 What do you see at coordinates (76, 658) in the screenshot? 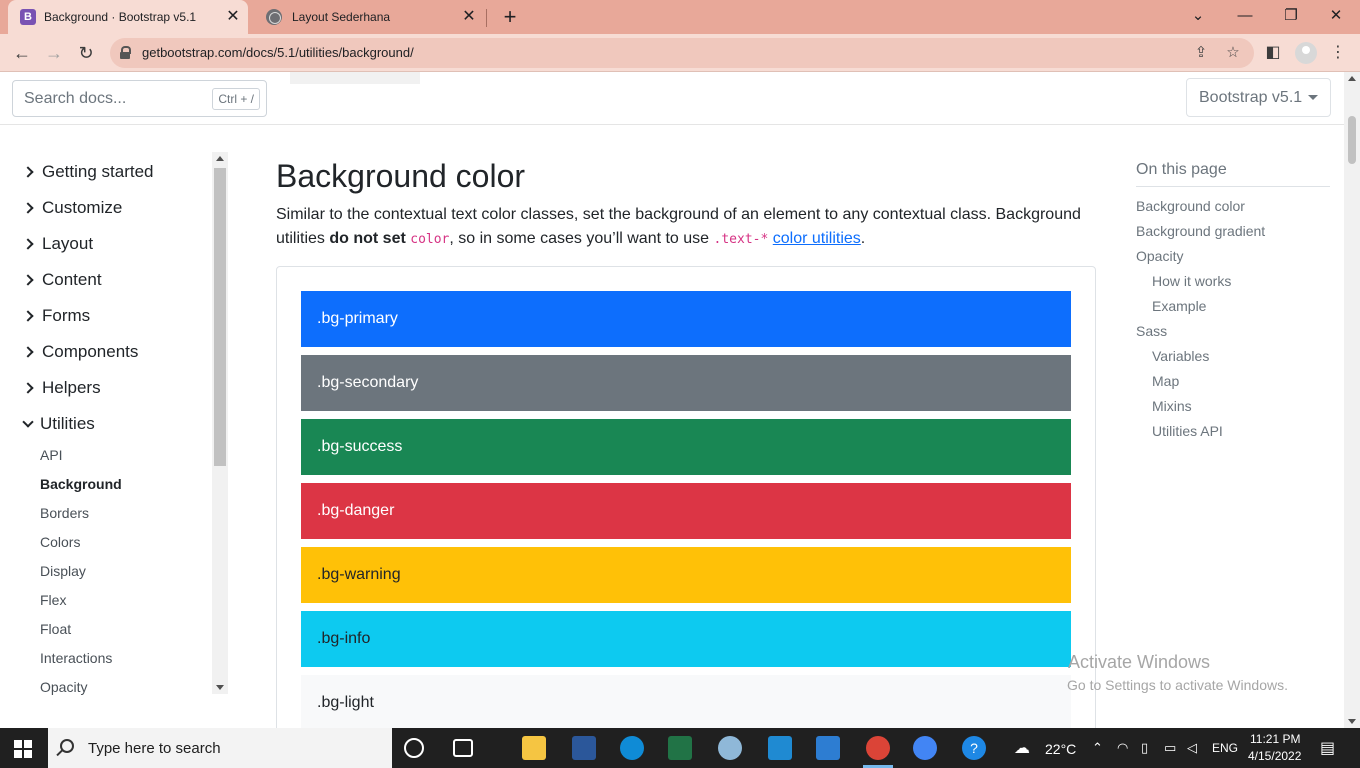
I see `sidebar-item-interactions: Interactions` at bounding box center [76, 658].